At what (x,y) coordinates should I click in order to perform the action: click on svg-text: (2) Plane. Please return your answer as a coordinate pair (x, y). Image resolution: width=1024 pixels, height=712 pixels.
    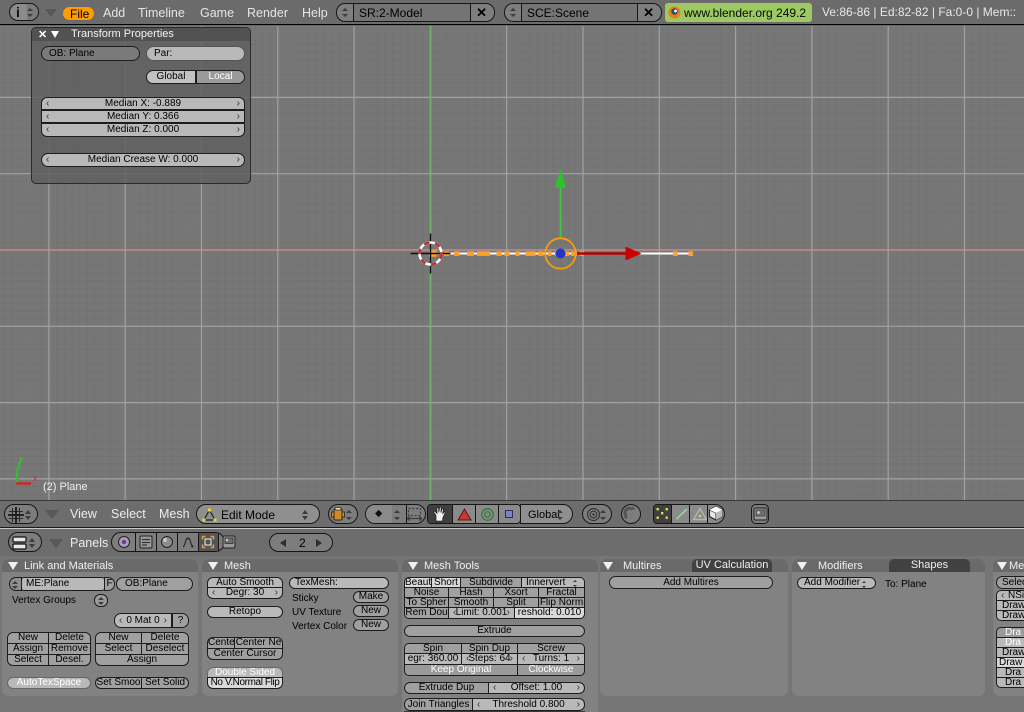
    Looking at the image, I should click on (65, 487).